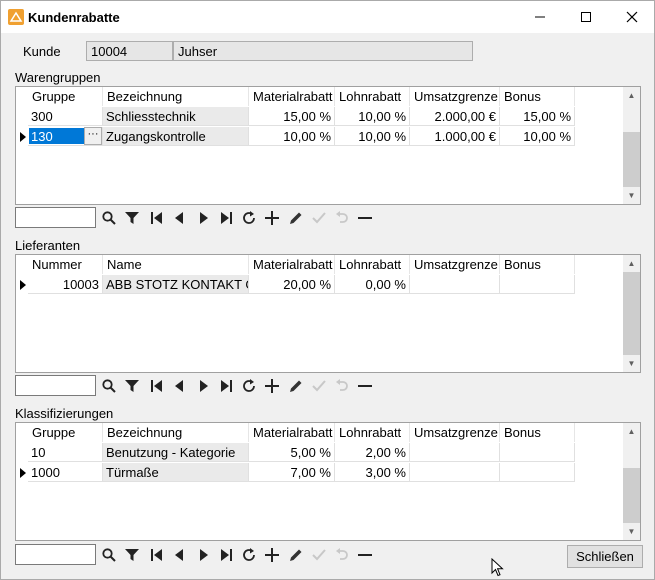 The image size is (655, 580). I want to click on cell-lohnrabatt: 0,00 %, so click(372, 284).